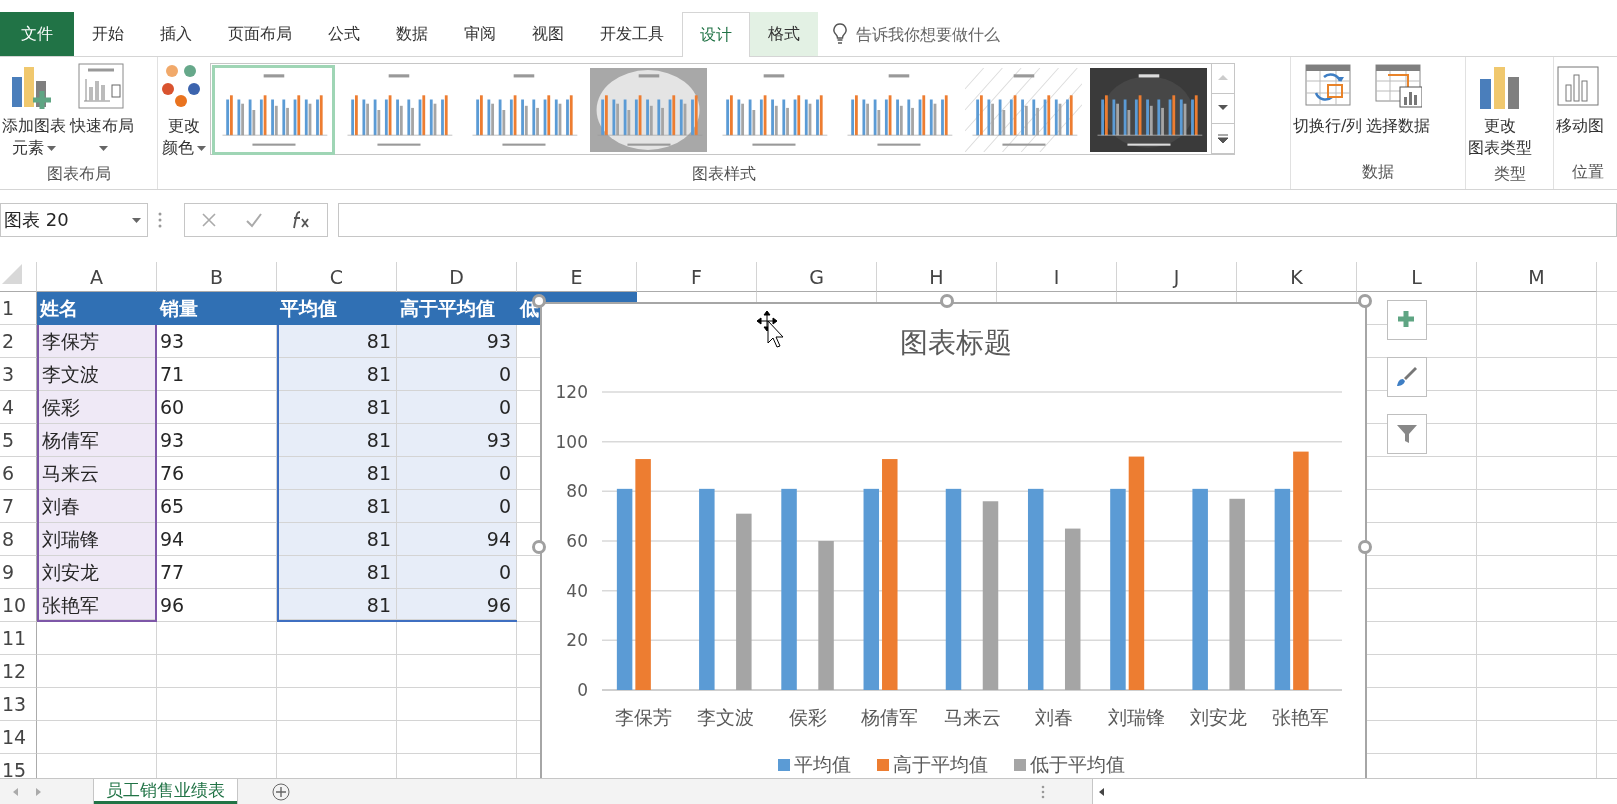 Image resolution: width=1617 pixels, height=804 pixels. I want to click on category-label: 马来云, so click(972, 717).